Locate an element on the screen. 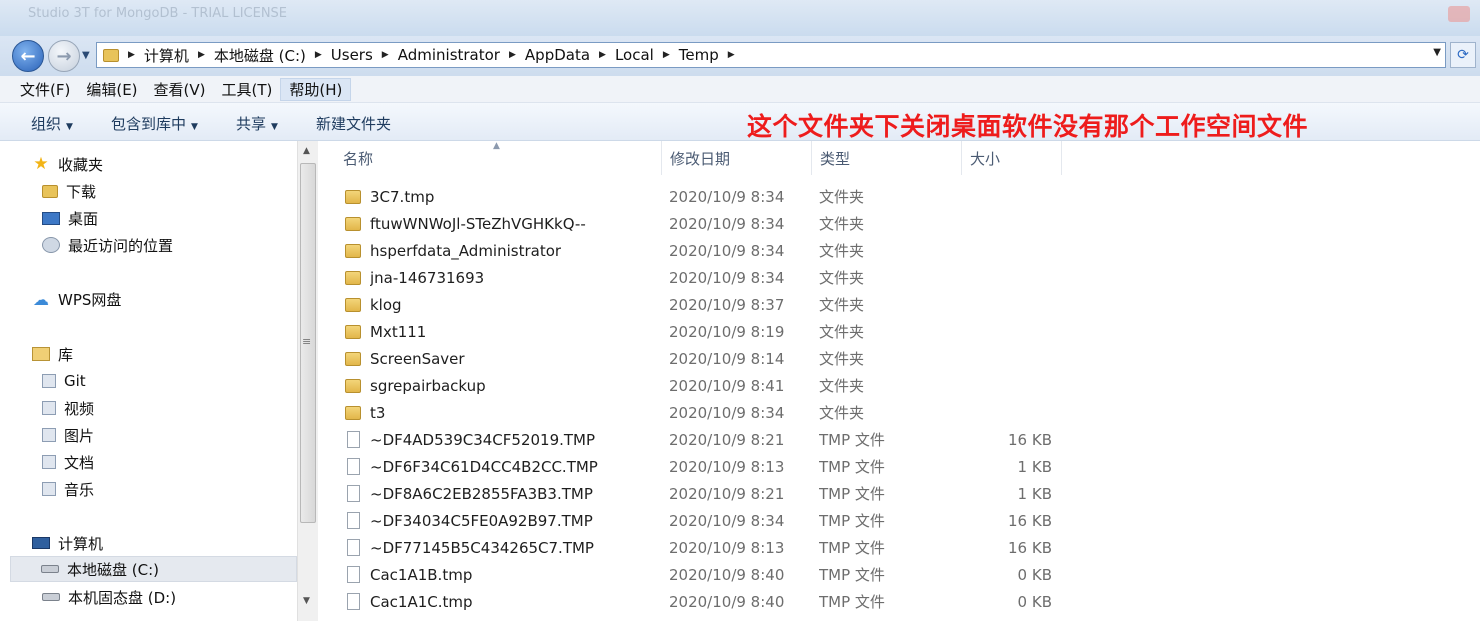  recent-pages-dropdown-icon: ▼ is located at coordinates (86, 55).